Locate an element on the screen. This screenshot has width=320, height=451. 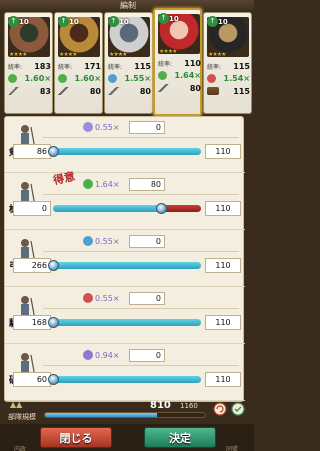
commander-card-1: ↑ 10 ★★★★ 統率: 183 1.60× 83 is located at coordinates (28, 63).